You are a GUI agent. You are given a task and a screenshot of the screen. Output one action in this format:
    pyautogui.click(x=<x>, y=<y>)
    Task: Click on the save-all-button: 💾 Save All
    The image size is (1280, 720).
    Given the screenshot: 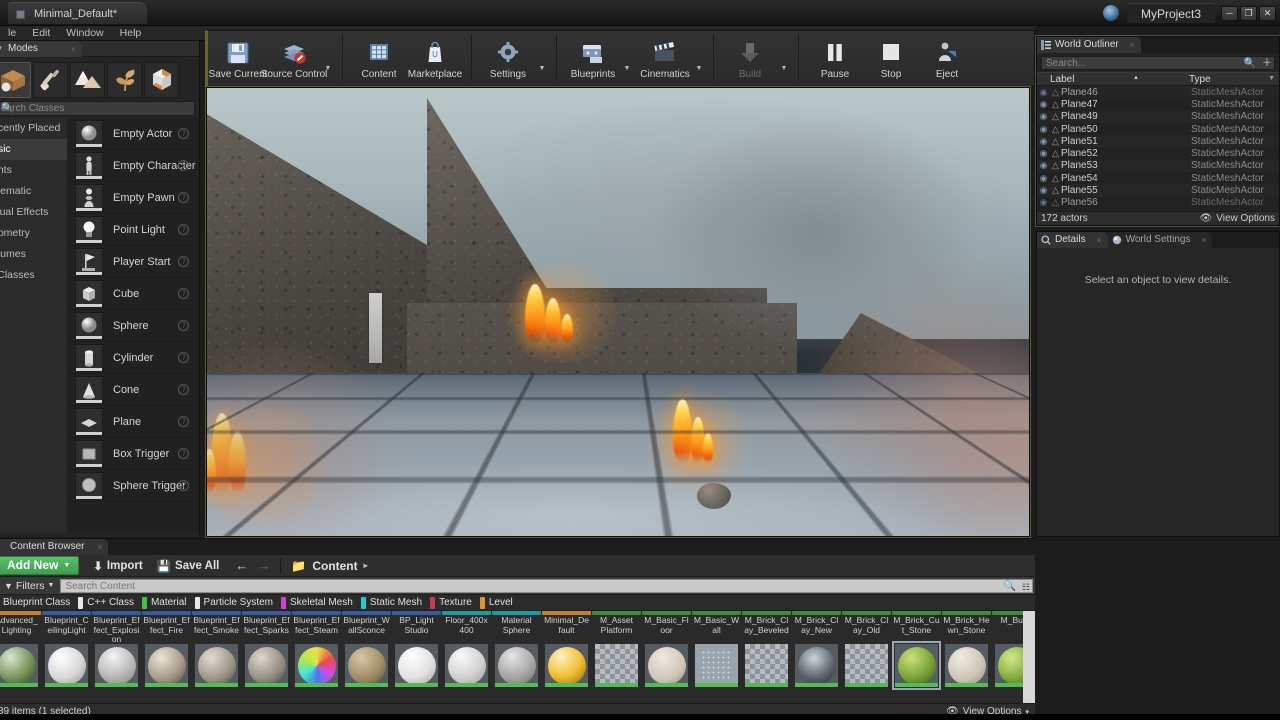 What is the action you would take?
    pyautogui.click(x=188, y=566)
    